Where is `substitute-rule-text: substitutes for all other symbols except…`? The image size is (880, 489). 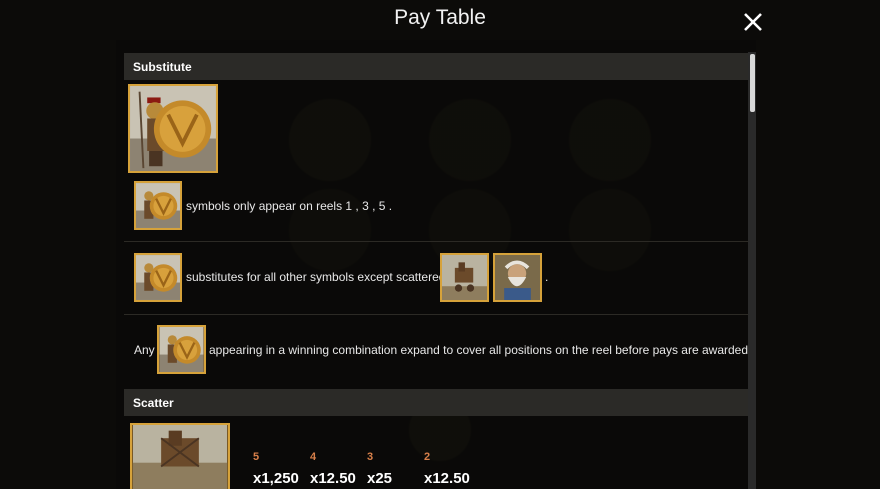 substitute-rule-text: substitutes for all other symbols except… is located at coordinates (316, 277).